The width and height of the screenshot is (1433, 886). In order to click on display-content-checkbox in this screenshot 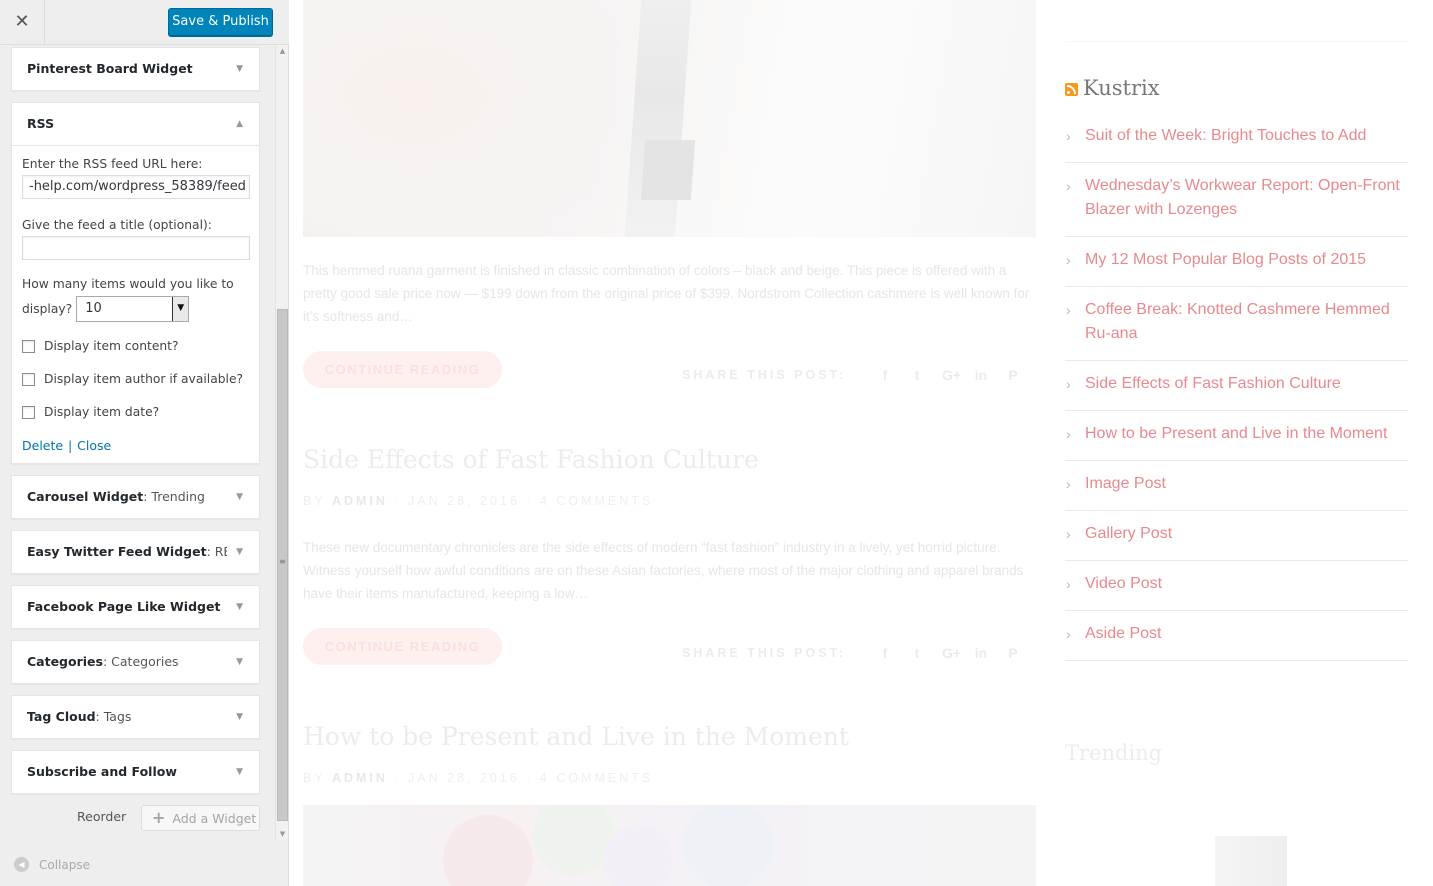, I will do `click(28, 346)`.